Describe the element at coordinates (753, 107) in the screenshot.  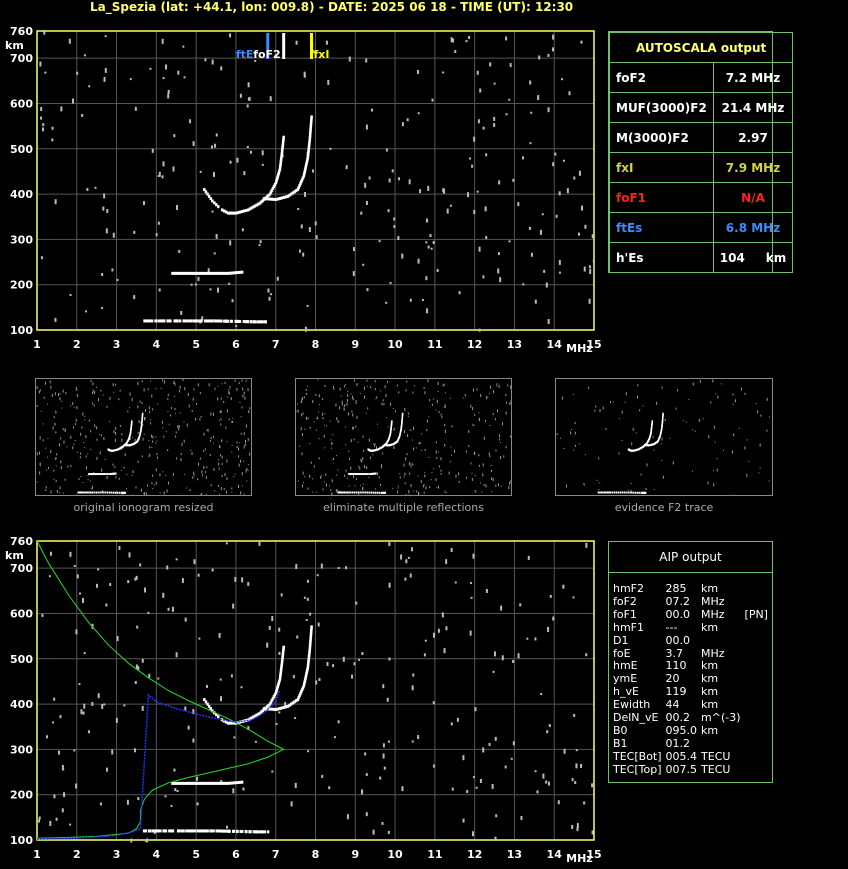
I see `autoscala-value: 21.4 MHz` at that location.